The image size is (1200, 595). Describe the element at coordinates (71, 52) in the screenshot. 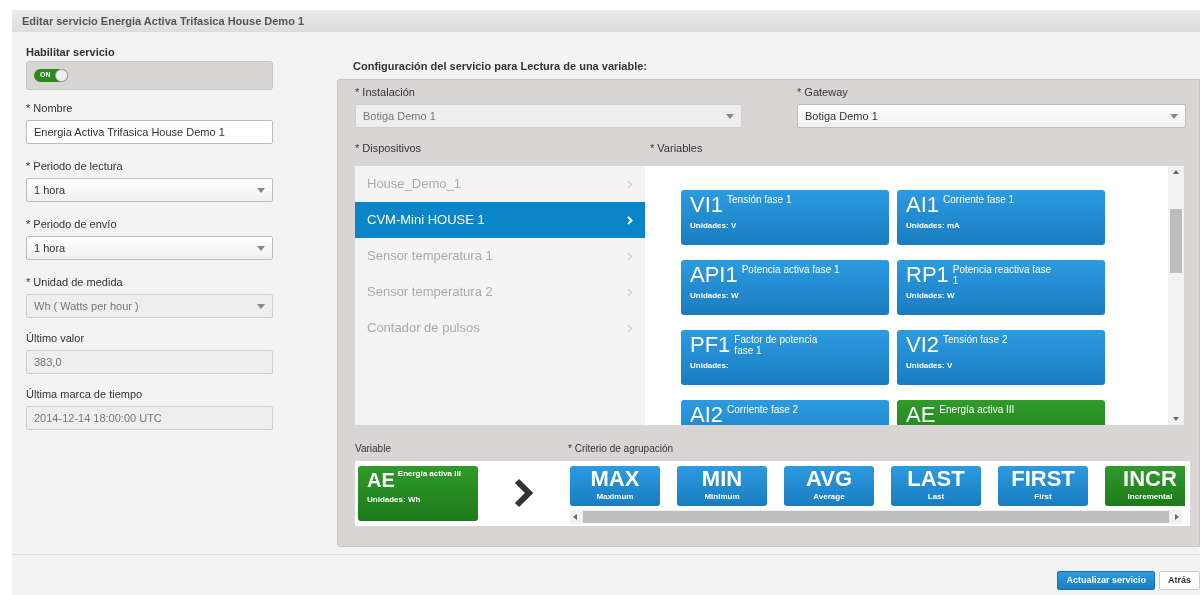

I see `field-label: Habilitar servicio` at that location.